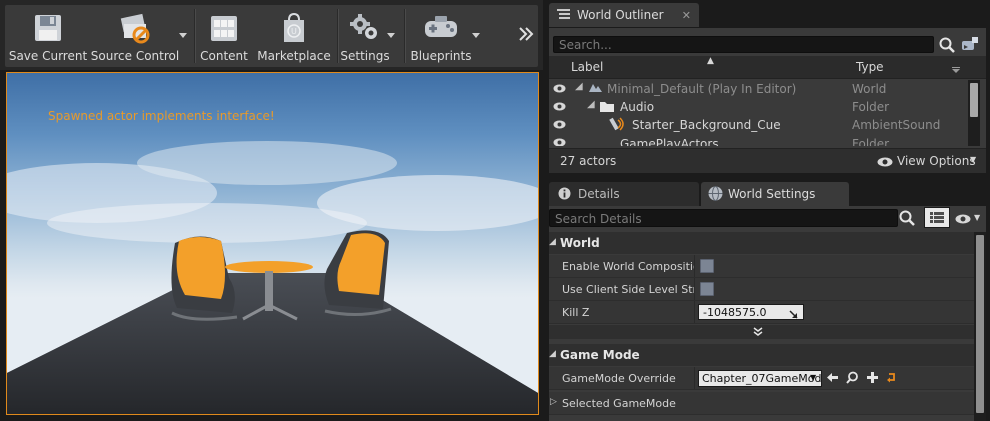  I want to click on reset-diagonal-arrow-icon, so click(793, 313).